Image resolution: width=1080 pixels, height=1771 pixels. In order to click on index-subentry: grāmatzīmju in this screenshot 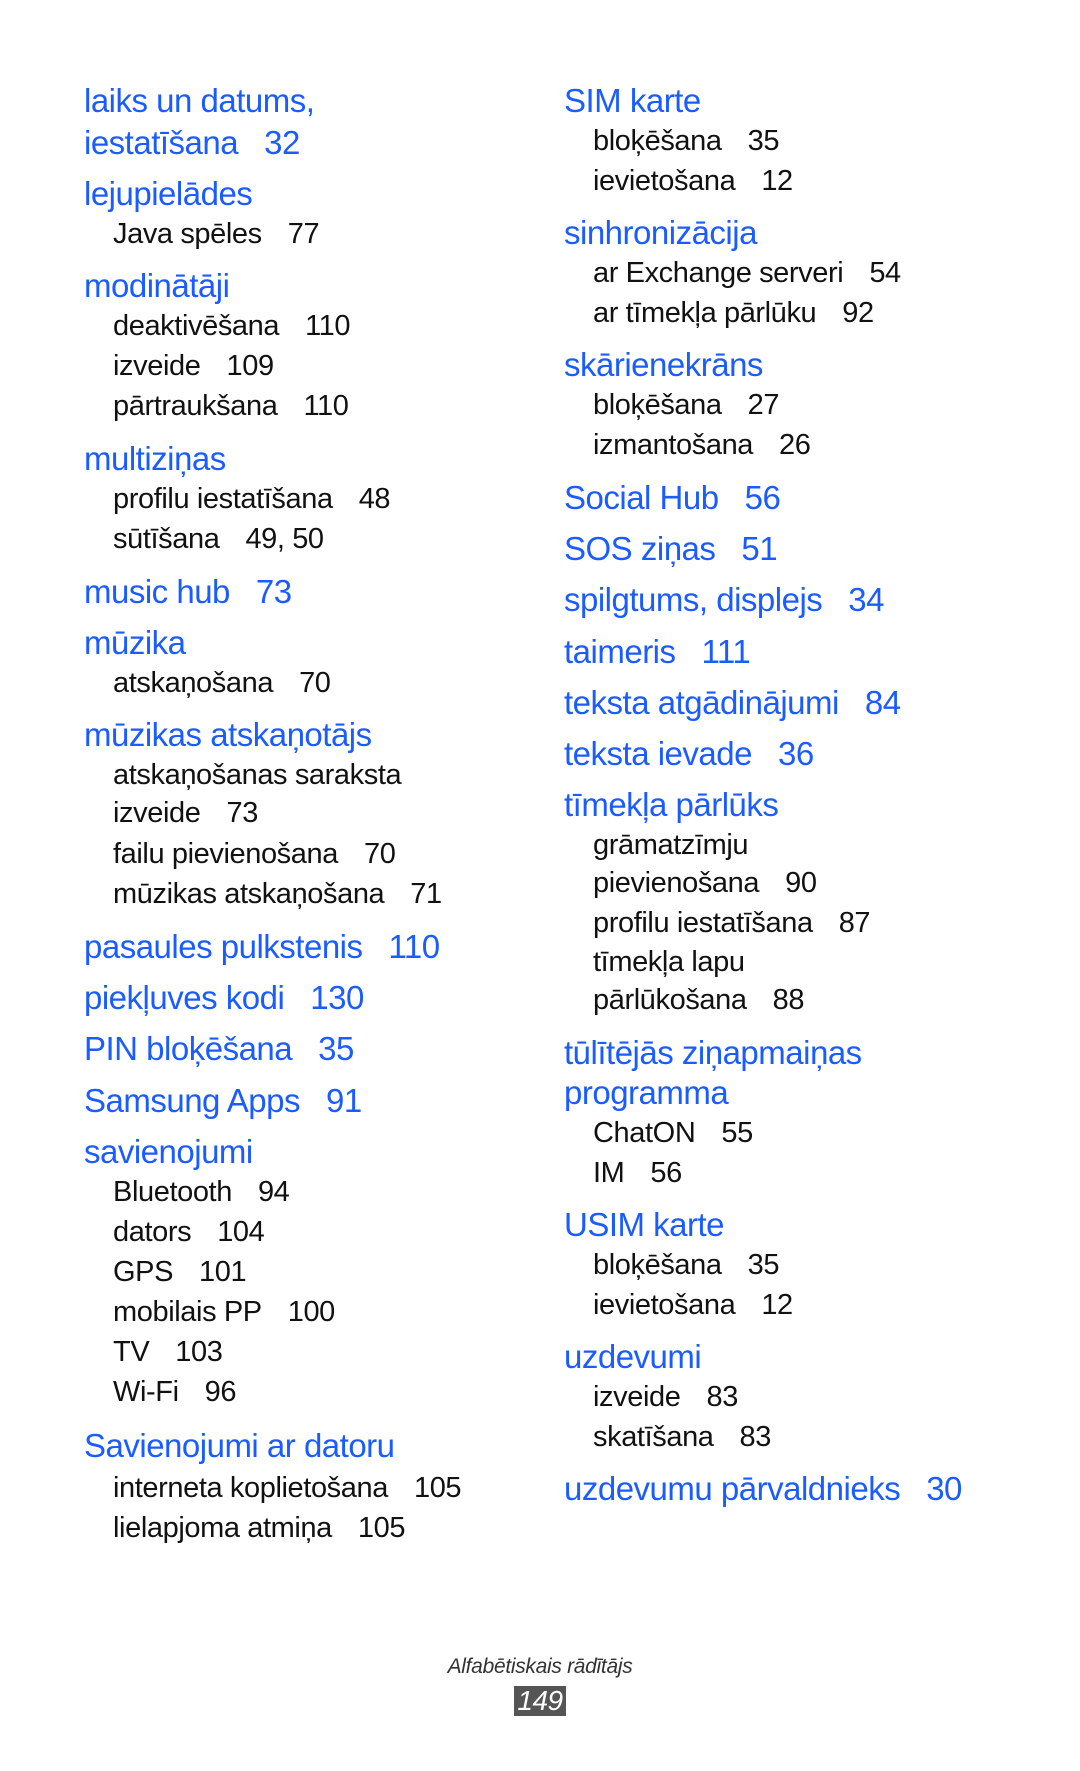, I will do `click(671, 845)`.